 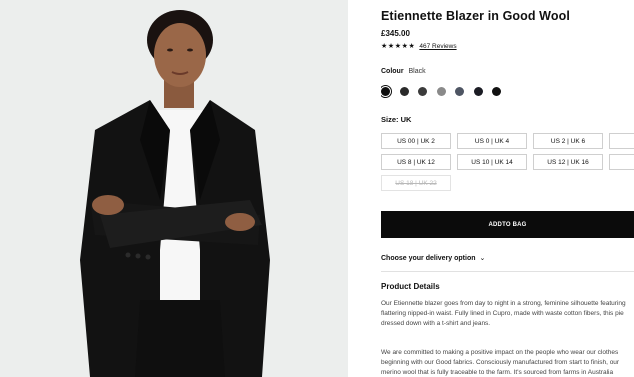 I want to click on description-line: dressed down with a t-shirt and jeans., so click(x=436, y=323).